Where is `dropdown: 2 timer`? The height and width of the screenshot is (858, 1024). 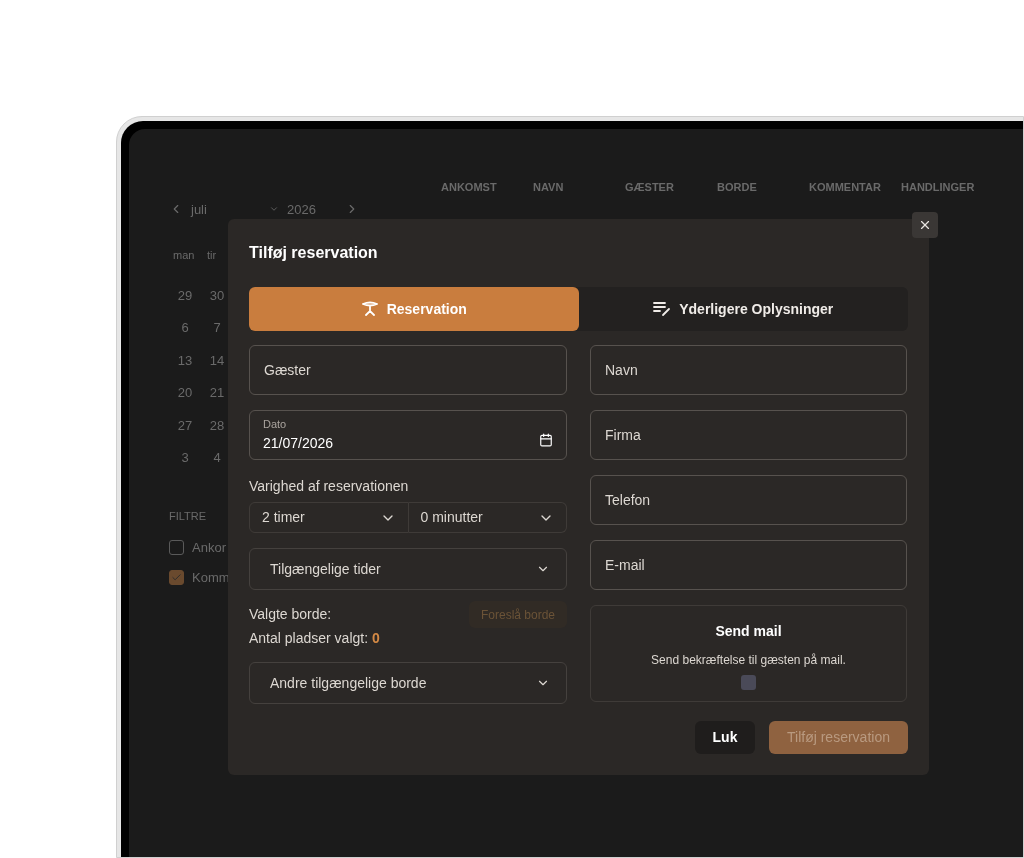 dropdown: 2 timer is located at coordinates (329, 517).